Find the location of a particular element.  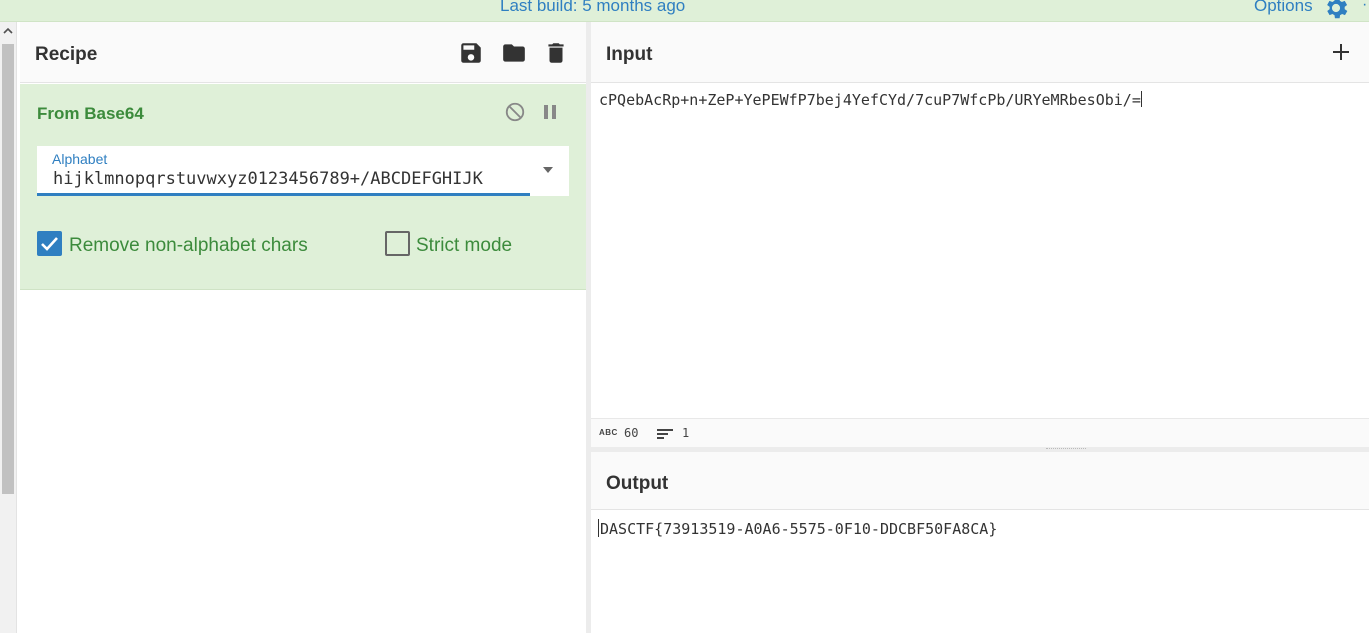

pause-icon is located at coordinates (550, 112).